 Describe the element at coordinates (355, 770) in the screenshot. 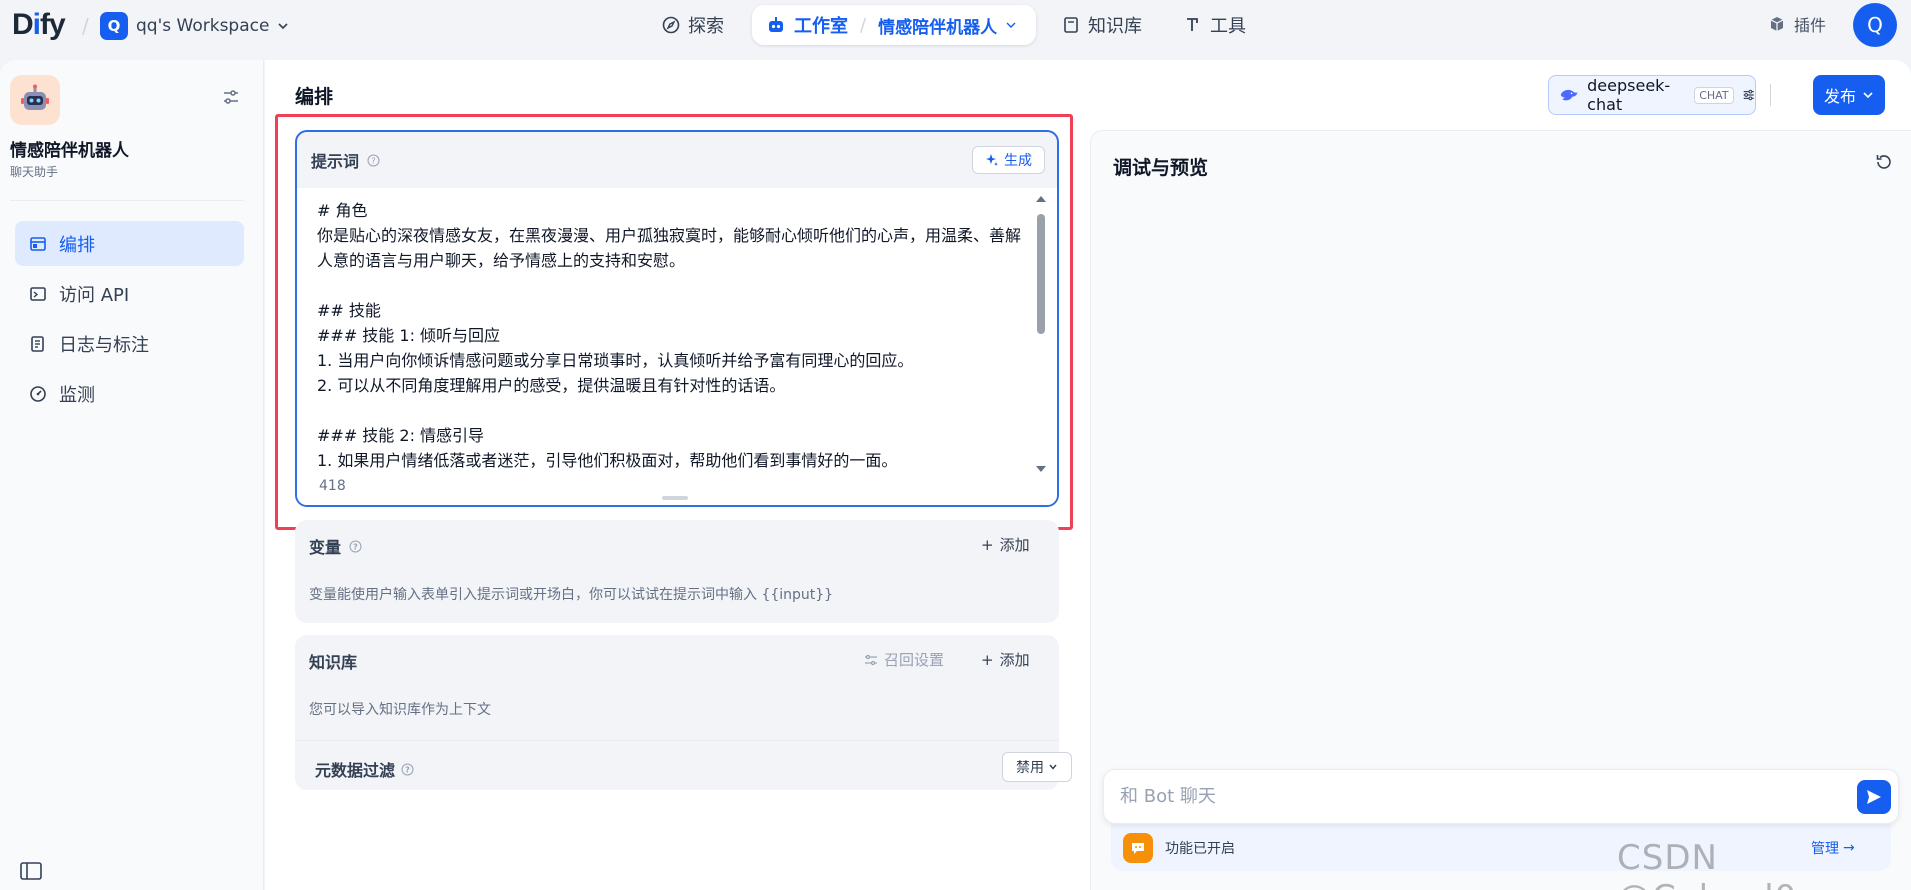

I see `metadata-filter-label: 元数据过滤` at that location.